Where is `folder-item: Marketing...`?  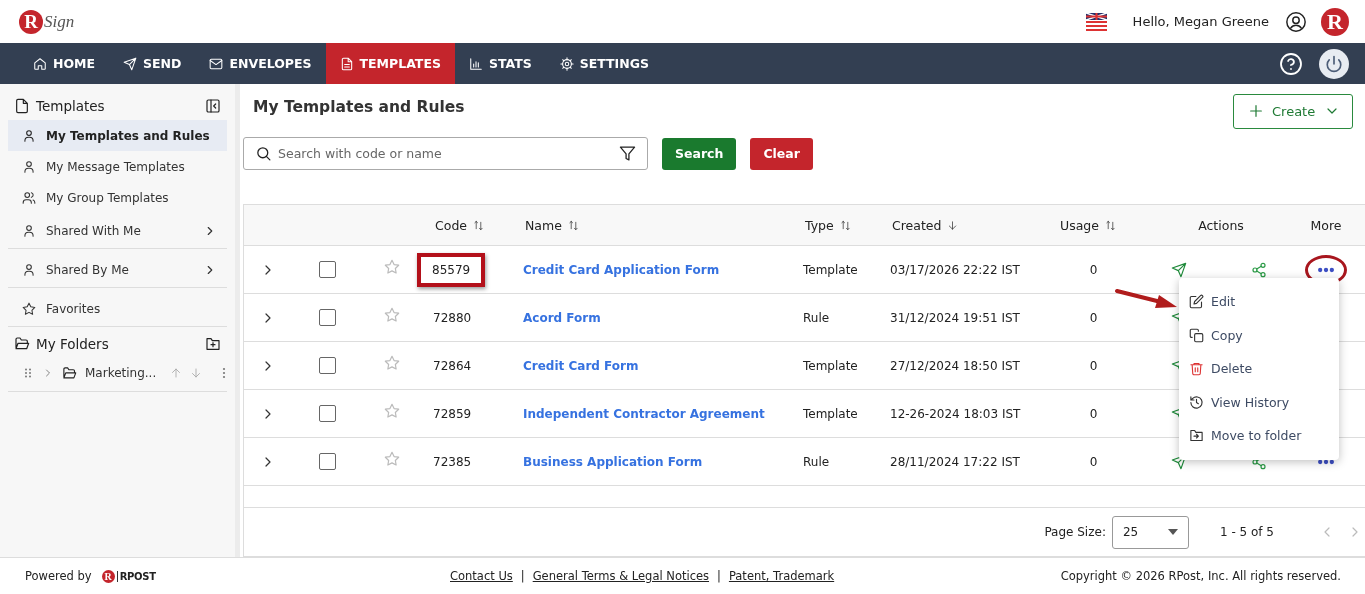 folder-item: Marketing... is located at coordinates (121, 373).